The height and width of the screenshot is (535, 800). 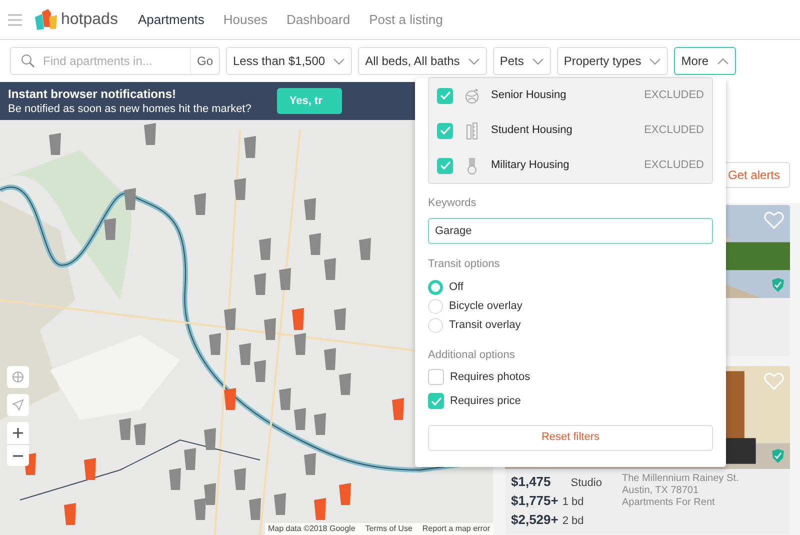 What do you see at coordinates (456, 288) in the screenshot?
I see `transit-option-label: Off` at bounding box center [456, 288].